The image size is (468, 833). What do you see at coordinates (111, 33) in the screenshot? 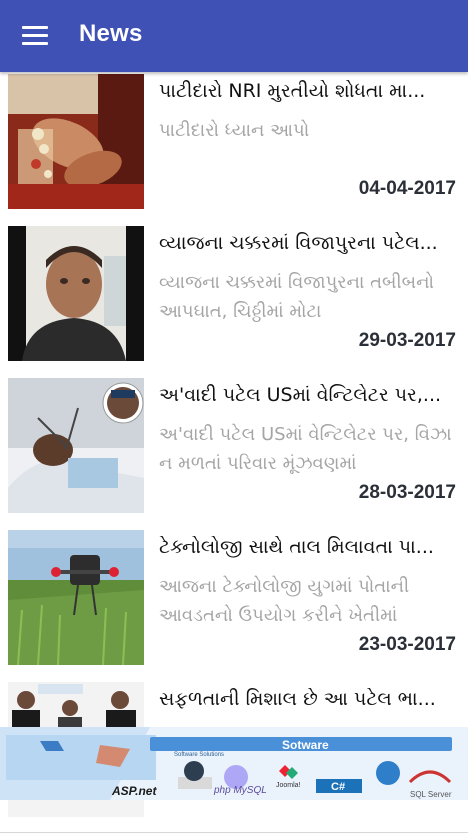
I see `page-title: News` at bounding box center [111, 33].